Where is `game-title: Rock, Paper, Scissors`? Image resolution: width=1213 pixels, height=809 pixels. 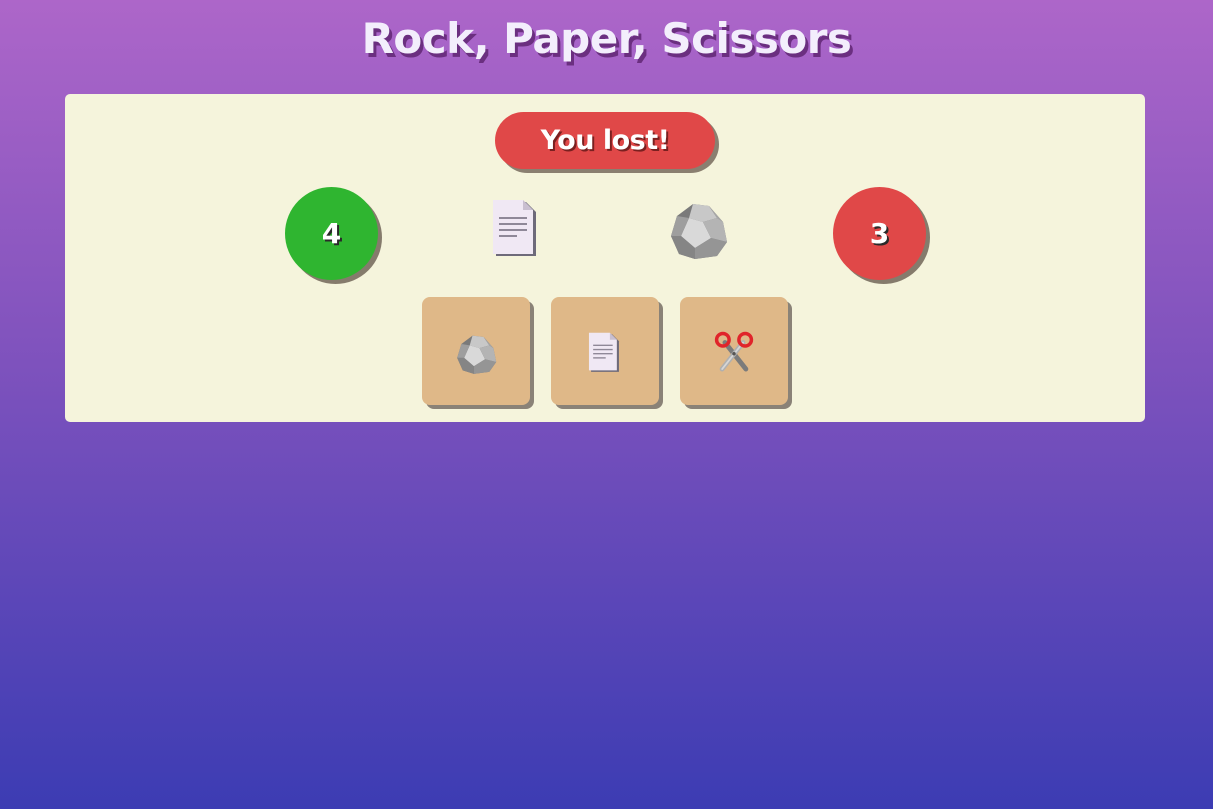
game-title: Rock, Paper, Scissors is located at coordinates (606, 38).